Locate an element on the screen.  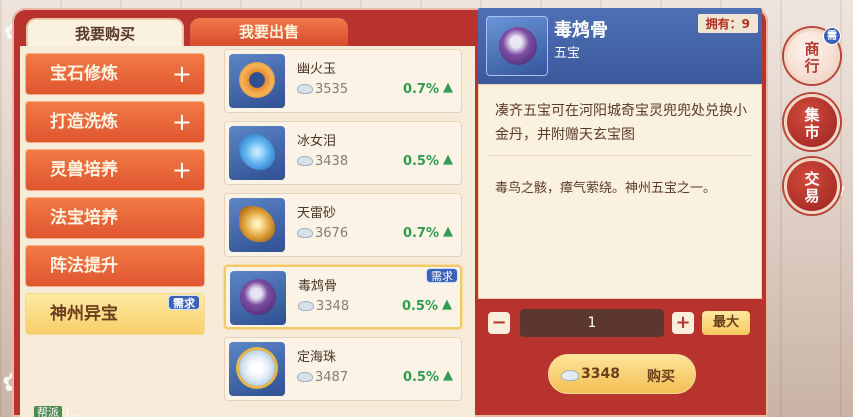
detail-header: 毒鸩骨 五宝 拥有：9 is located at coordinates (620, 46).